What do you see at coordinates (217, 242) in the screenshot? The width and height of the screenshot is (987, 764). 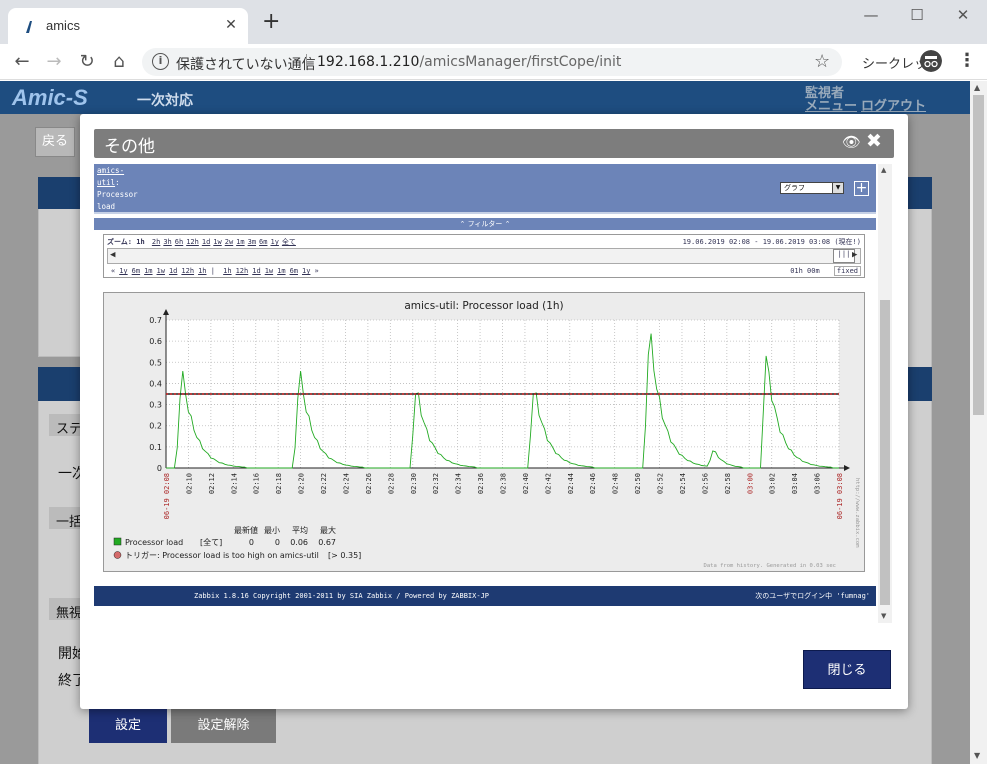 I see `zoom-option-5: 1w` at bounding box center [217, 242].